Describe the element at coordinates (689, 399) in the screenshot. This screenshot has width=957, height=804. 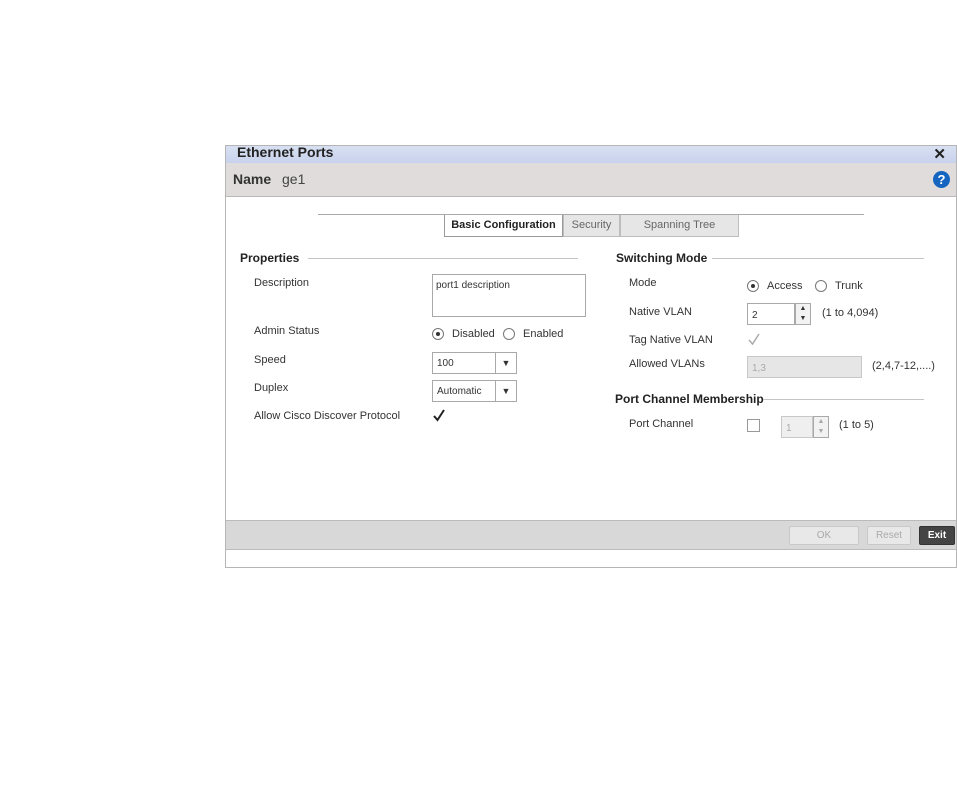
I see `port-channel-heading: Port Channel Membership` at that location.